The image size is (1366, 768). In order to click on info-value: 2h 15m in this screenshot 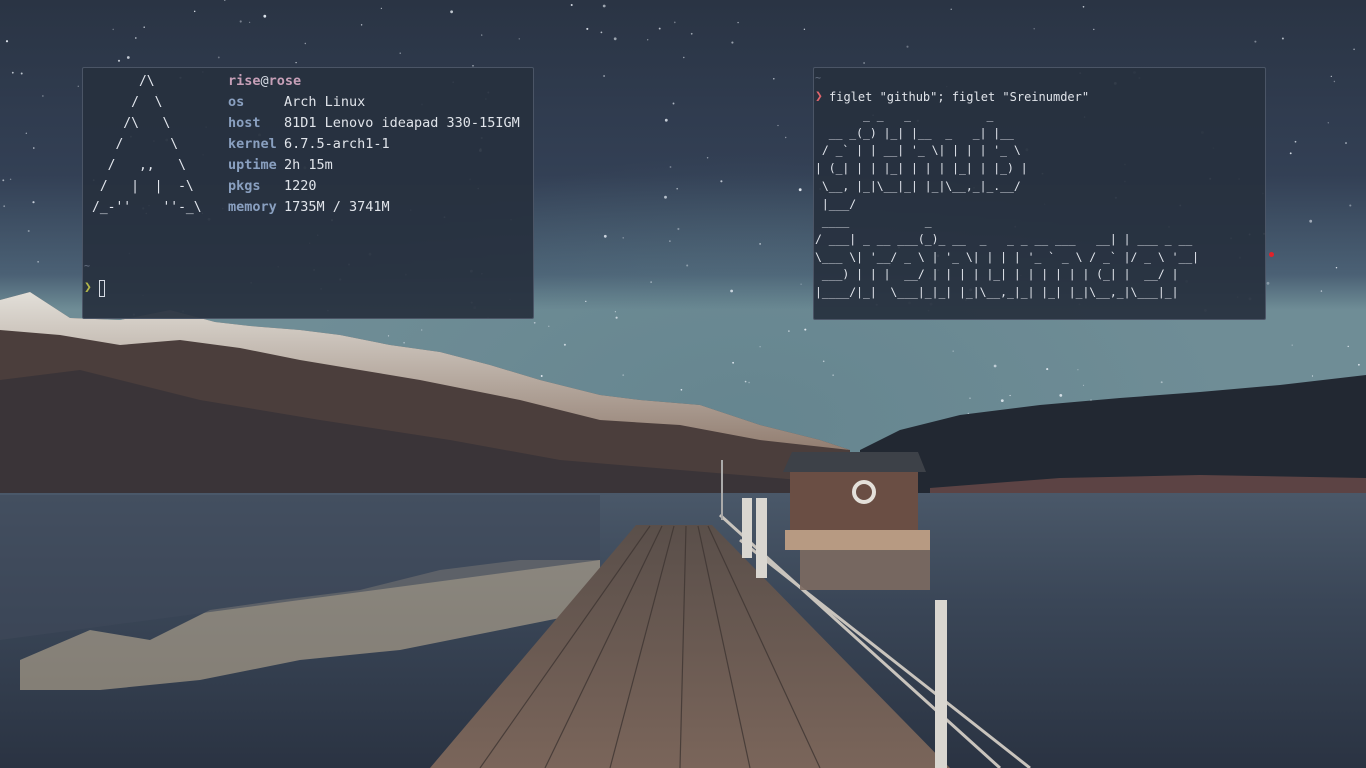, I will do `click(308, 165)`.